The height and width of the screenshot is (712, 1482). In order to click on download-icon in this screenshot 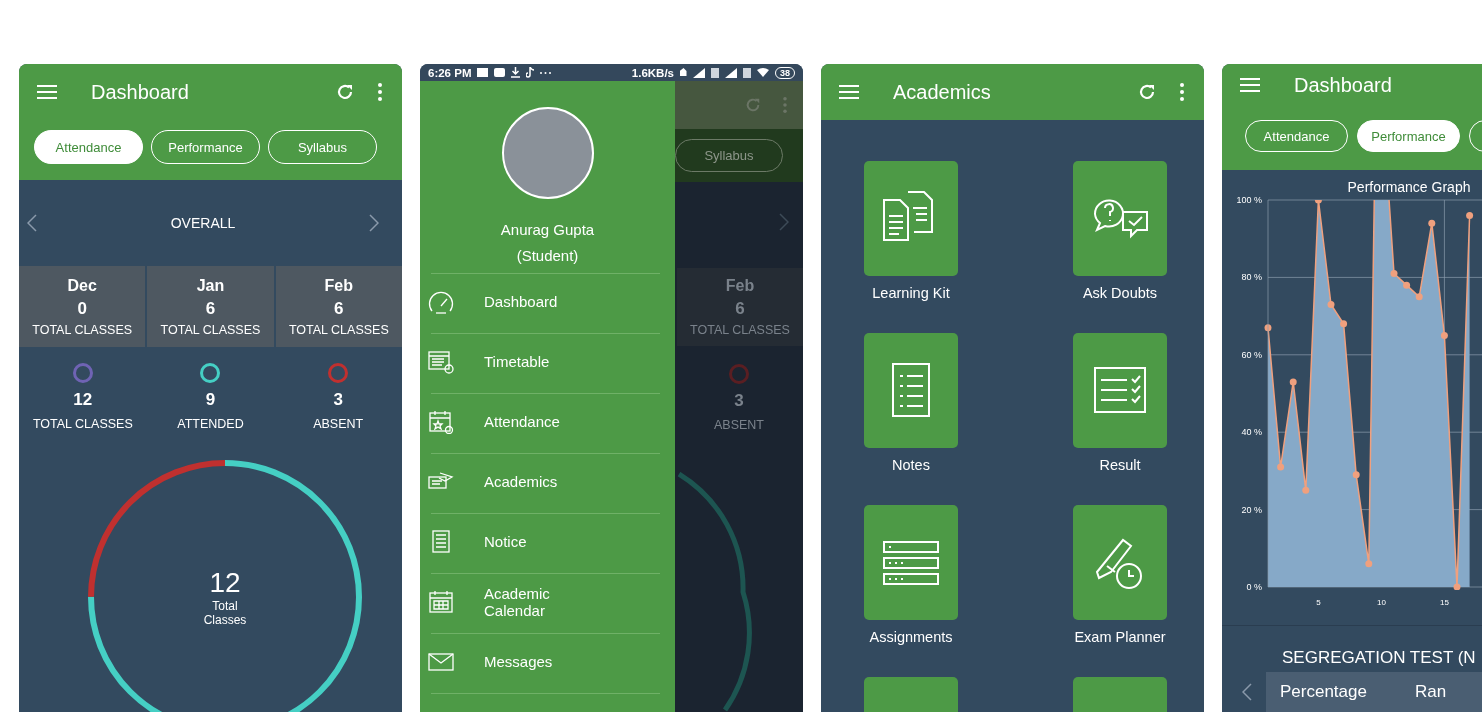, I will do `click(516, 72)`.